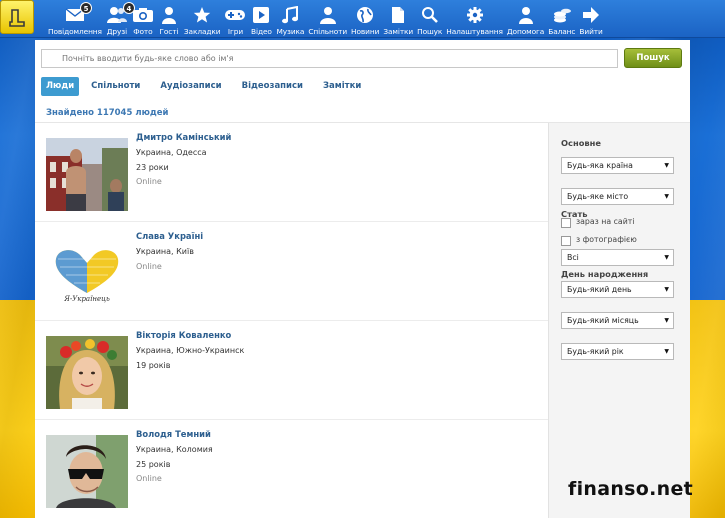 The height and width of the screenshot is (518, 725). What do you see at coordinates (169, 31) in the screenshot?
I see `nav-label: Гості` at bounding box center [169, 31].